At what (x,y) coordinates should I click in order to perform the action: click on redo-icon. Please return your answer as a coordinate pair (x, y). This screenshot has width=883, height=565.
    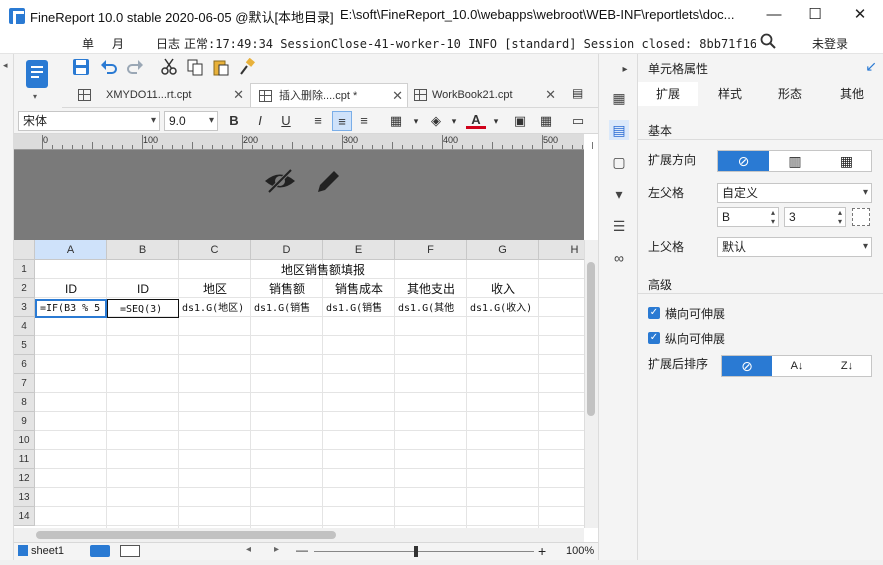
    Looking at the image, I should click on (135, 68).